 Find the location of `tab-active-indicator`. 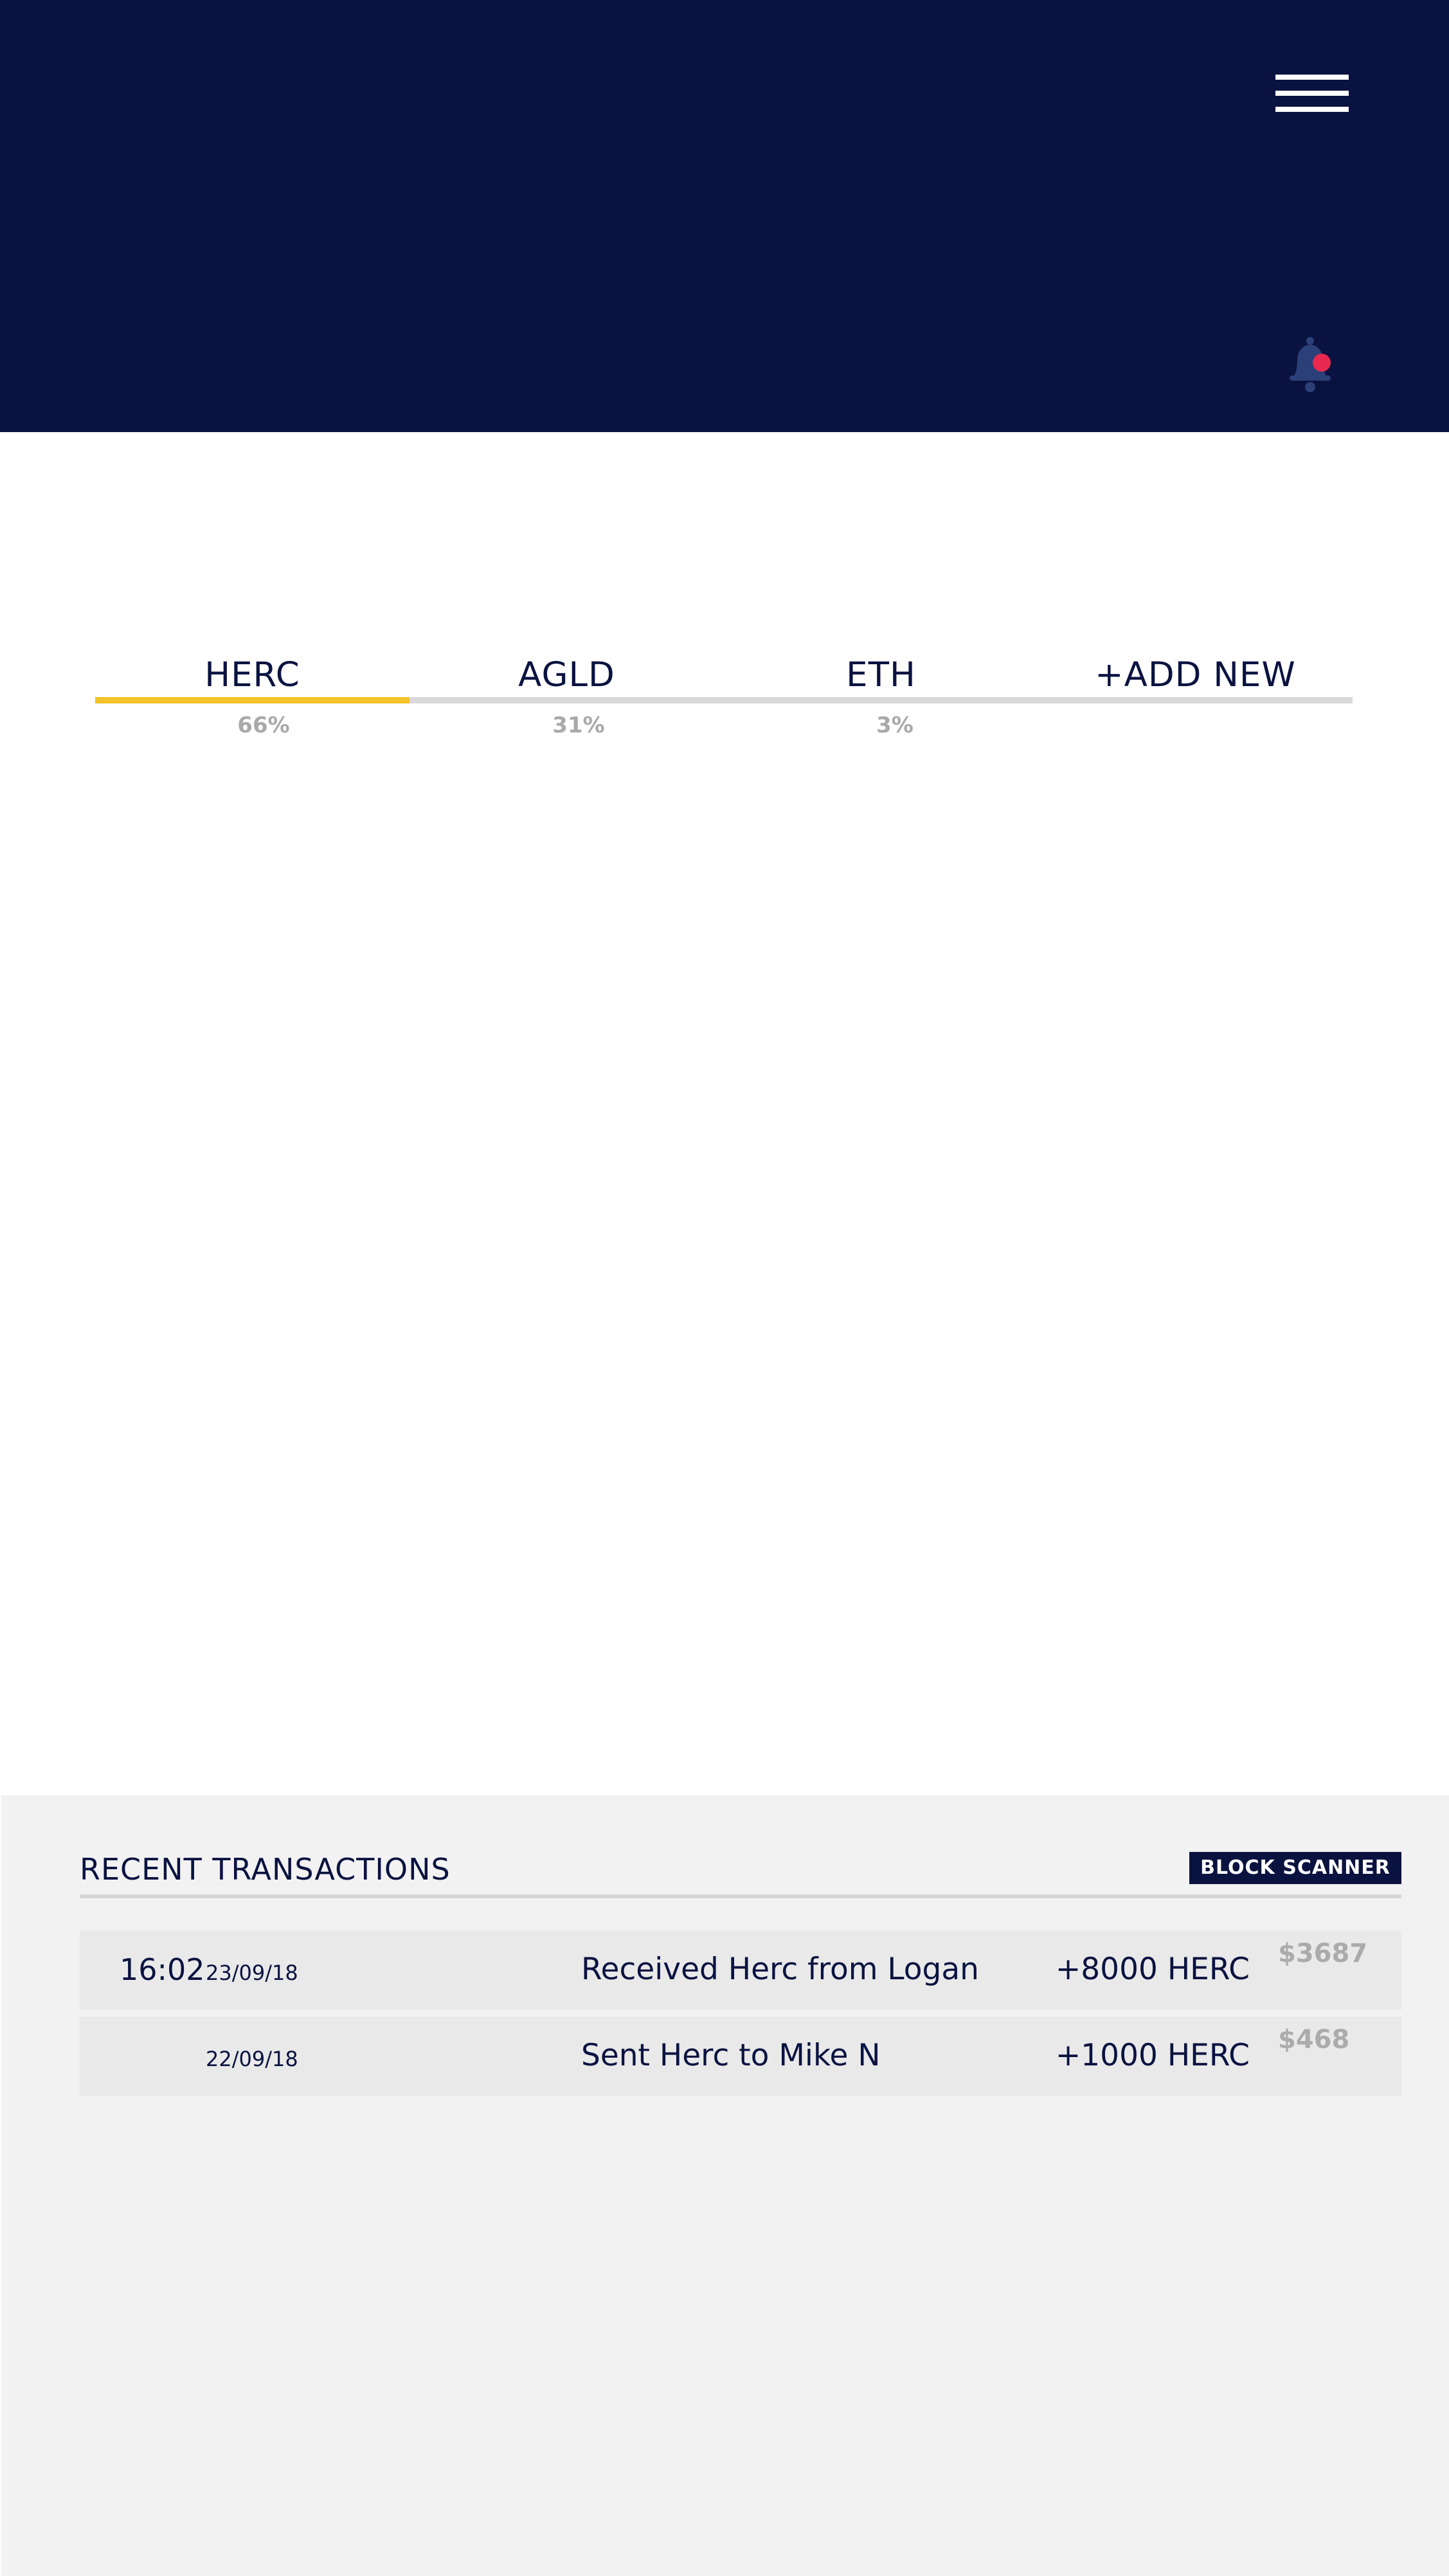

tab-active-indicator is located at coordinates (253, 700).